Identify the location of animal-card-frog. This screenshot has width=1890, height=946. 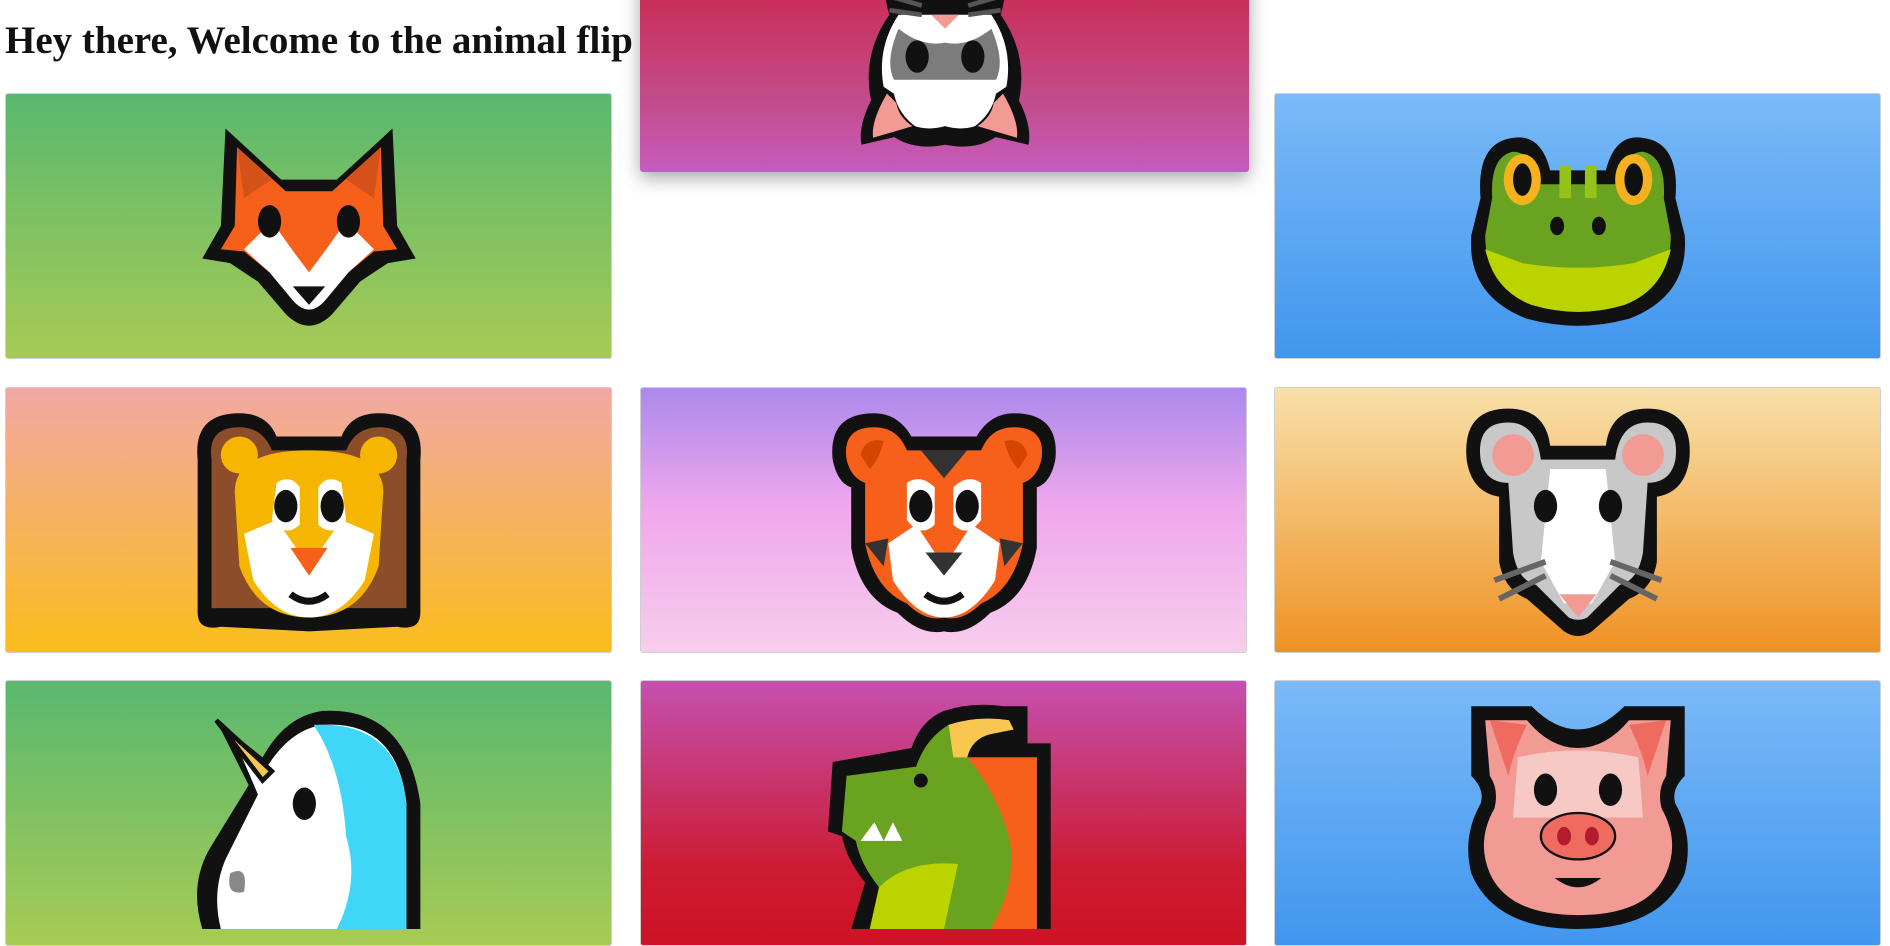
(1577, 226).